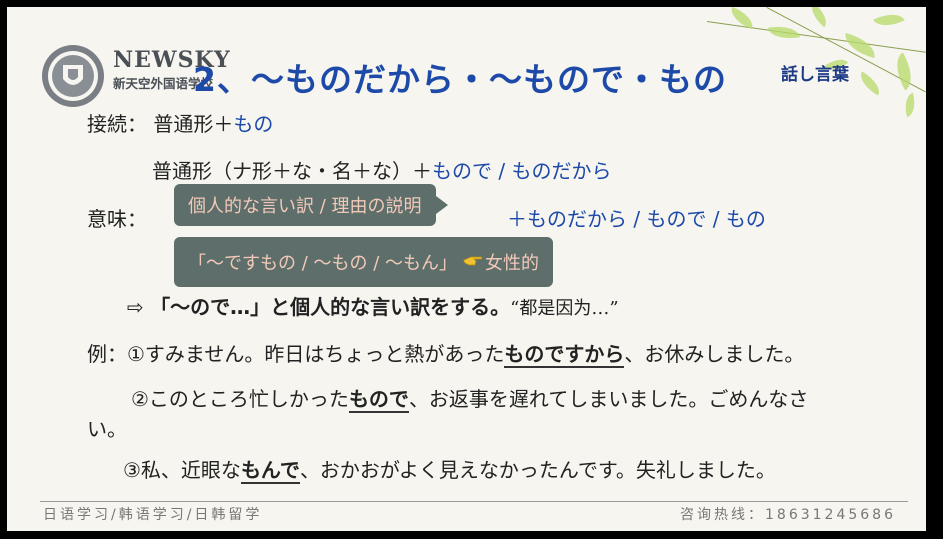 The height and width of the screenshot is (539, 943). Describe the element at coordinates (135, 307) in the screenshot. I see `arrow-icon: ⇨` at that location.